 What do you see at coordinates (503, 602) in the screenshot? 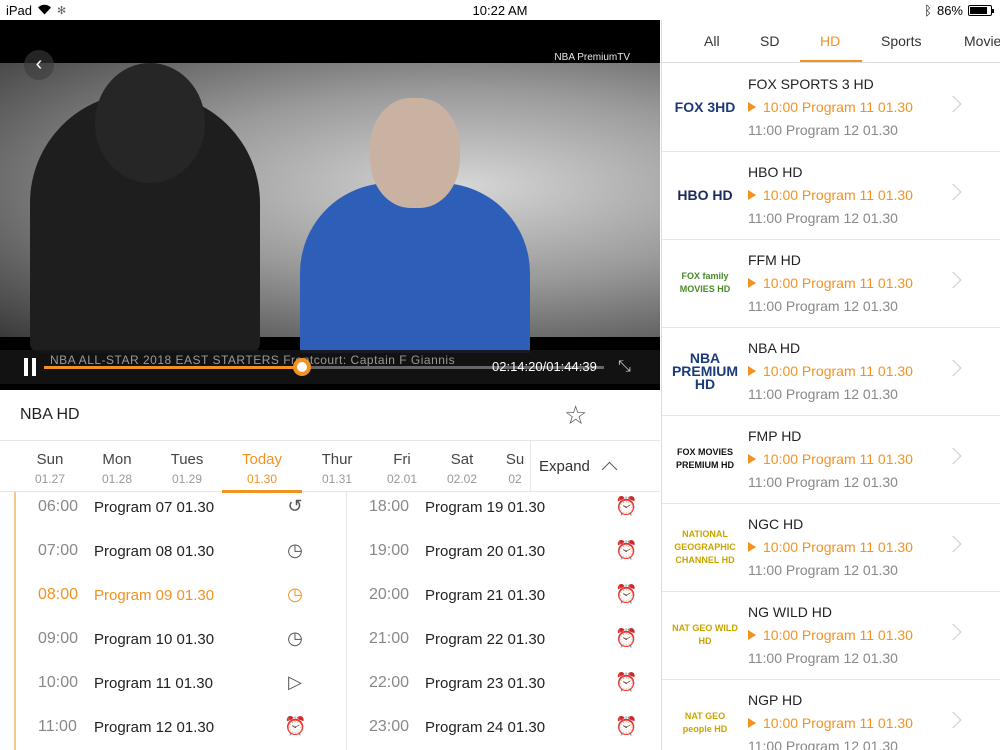
I see `schedule-row: 20:00 Program 21 01.30 ⏰` at bounding box center [503, 602].